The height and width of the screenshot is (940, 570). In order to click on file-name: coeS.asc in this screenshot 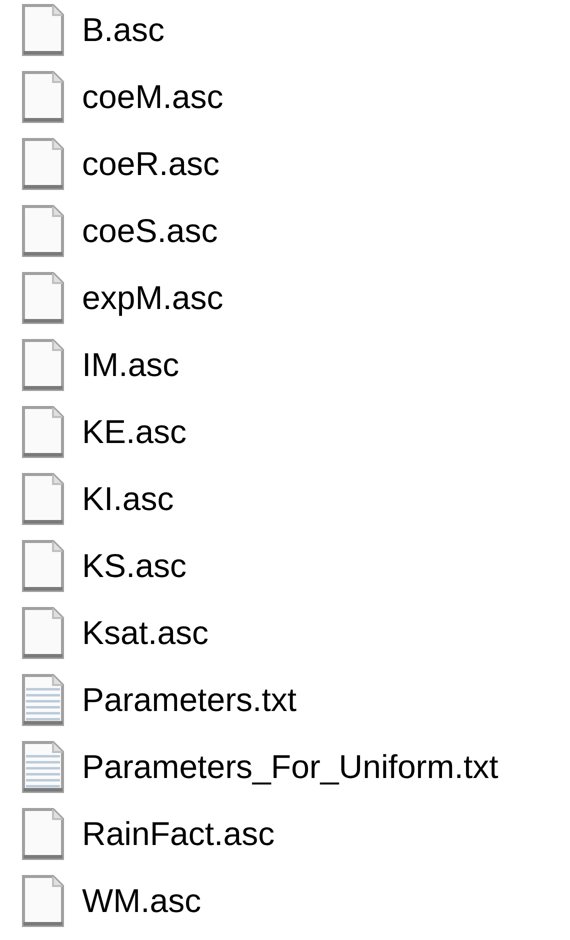, I will do `click(150, 231)`.